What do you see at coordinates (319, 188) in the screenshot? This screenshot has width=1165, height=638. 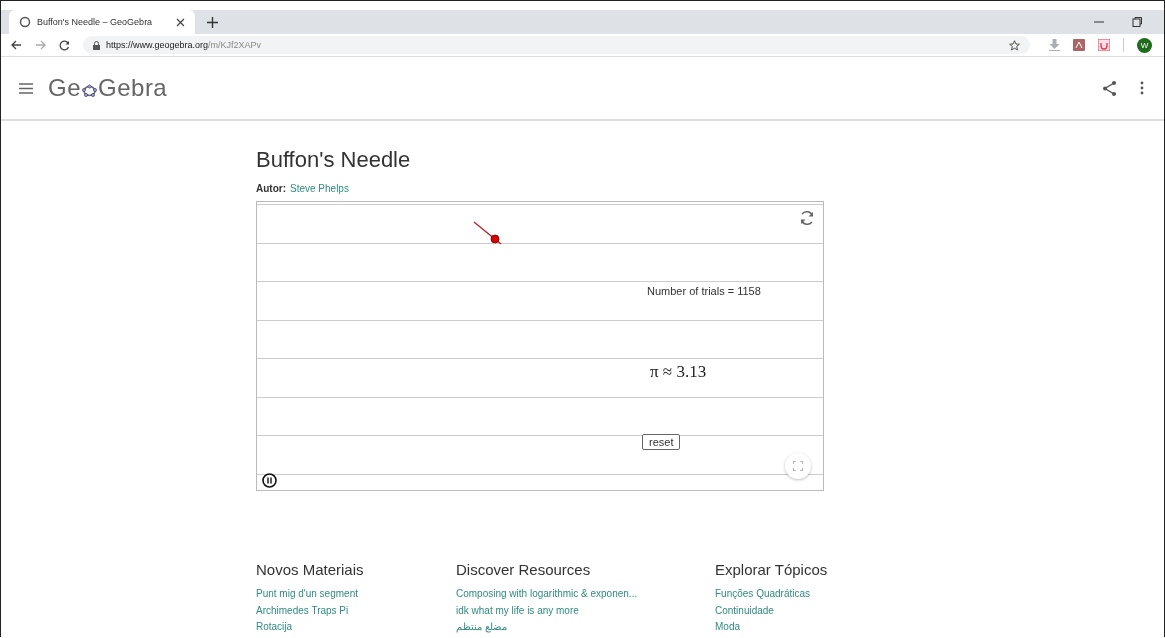 I see `author-link: Steve Phelps` at bounding box center [319, 188].